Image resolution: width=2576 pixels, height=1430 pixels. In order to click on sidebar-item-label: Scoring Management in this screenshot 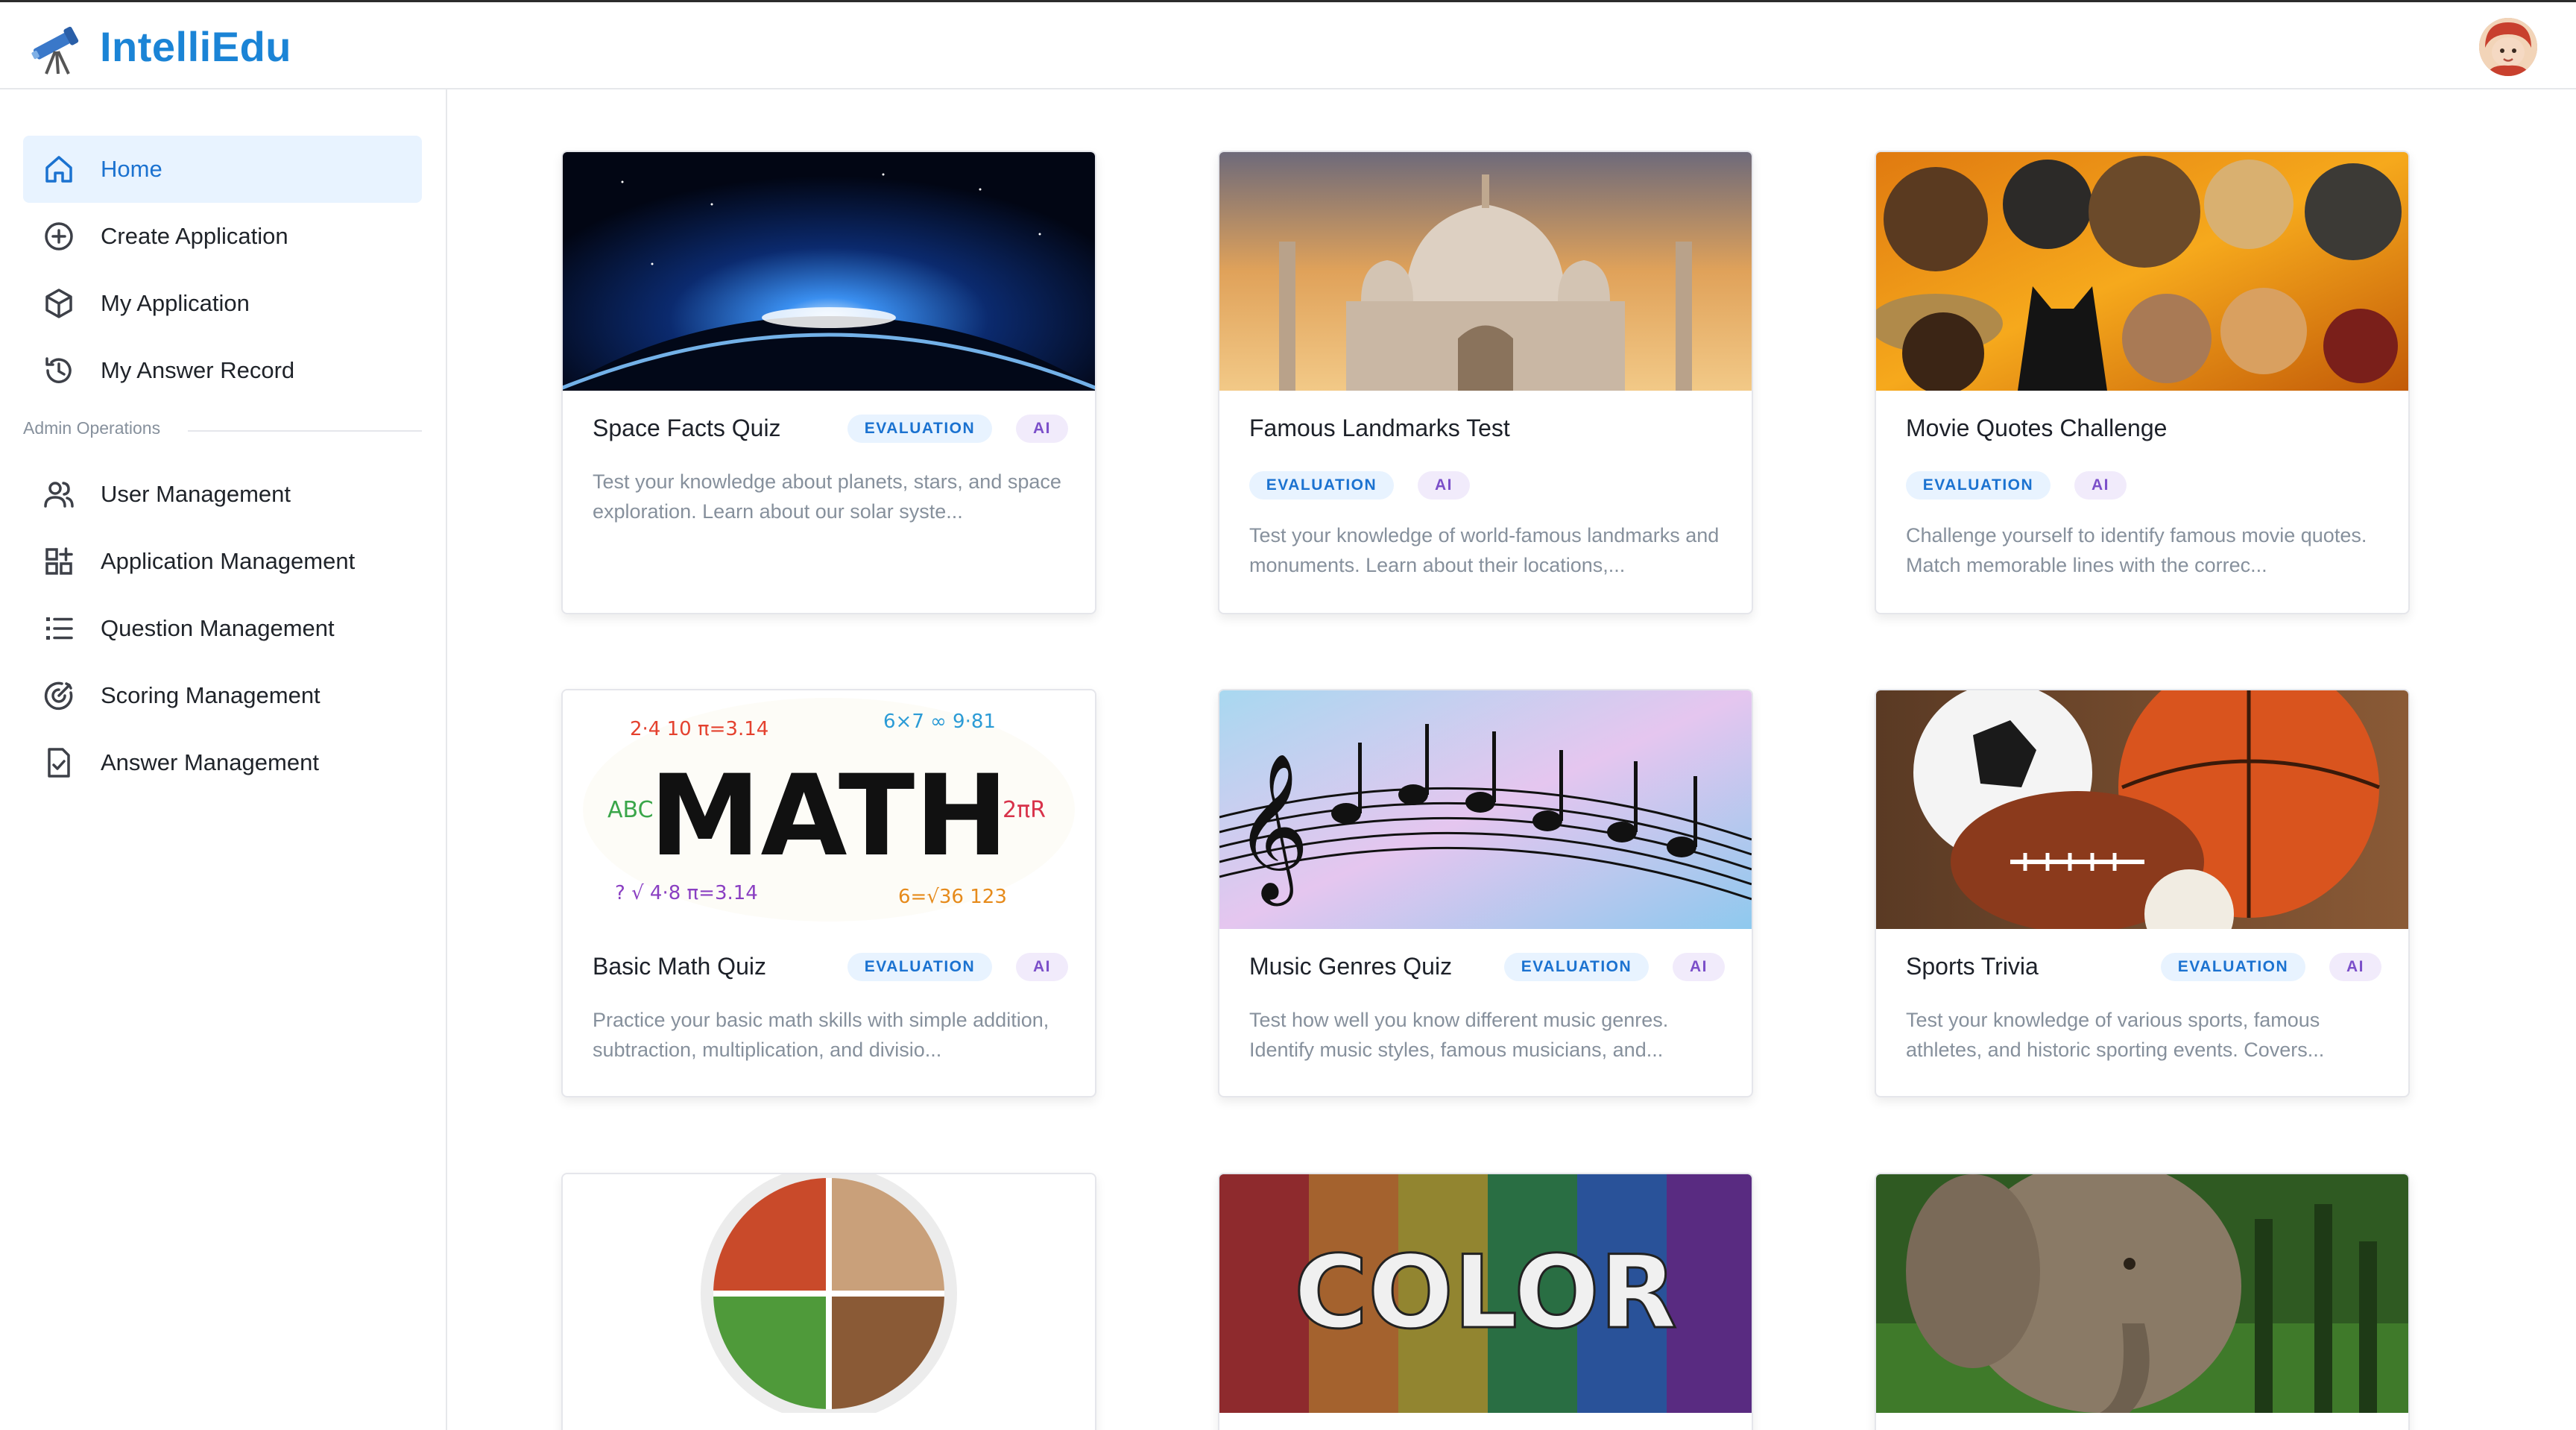, I will do `click(211, 695)`.